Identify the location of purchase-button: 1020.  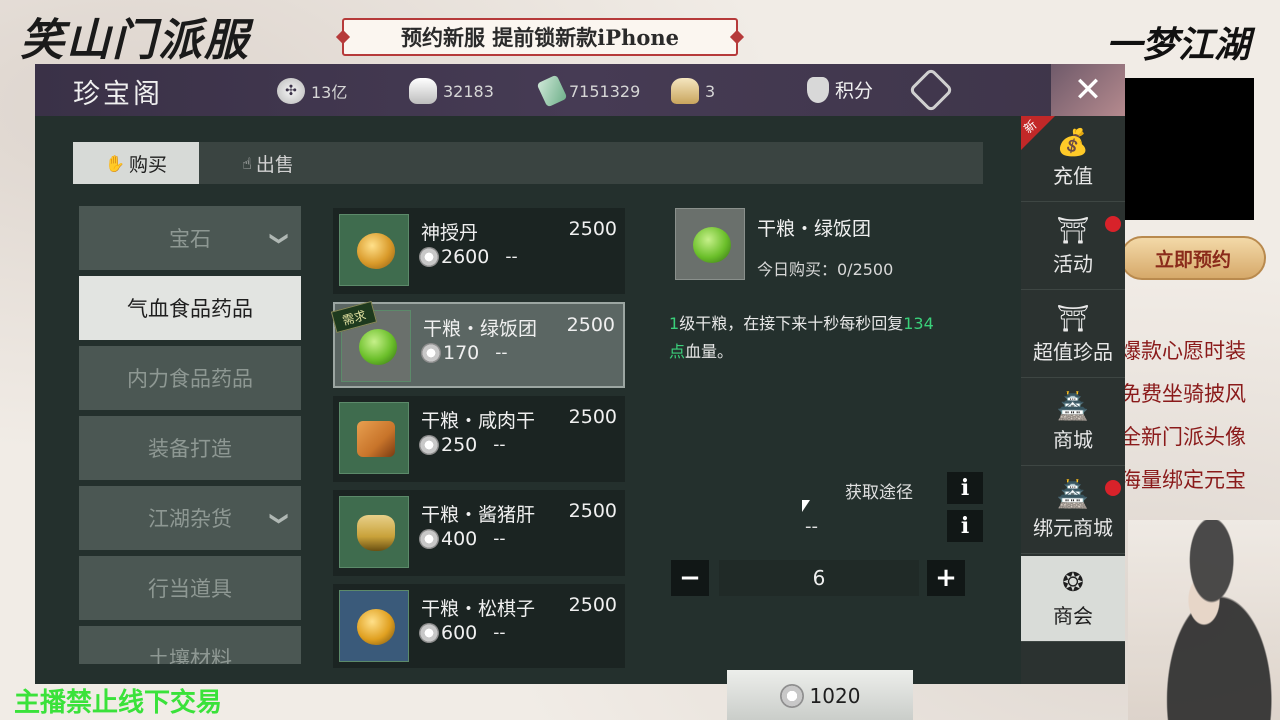
(820, 695).